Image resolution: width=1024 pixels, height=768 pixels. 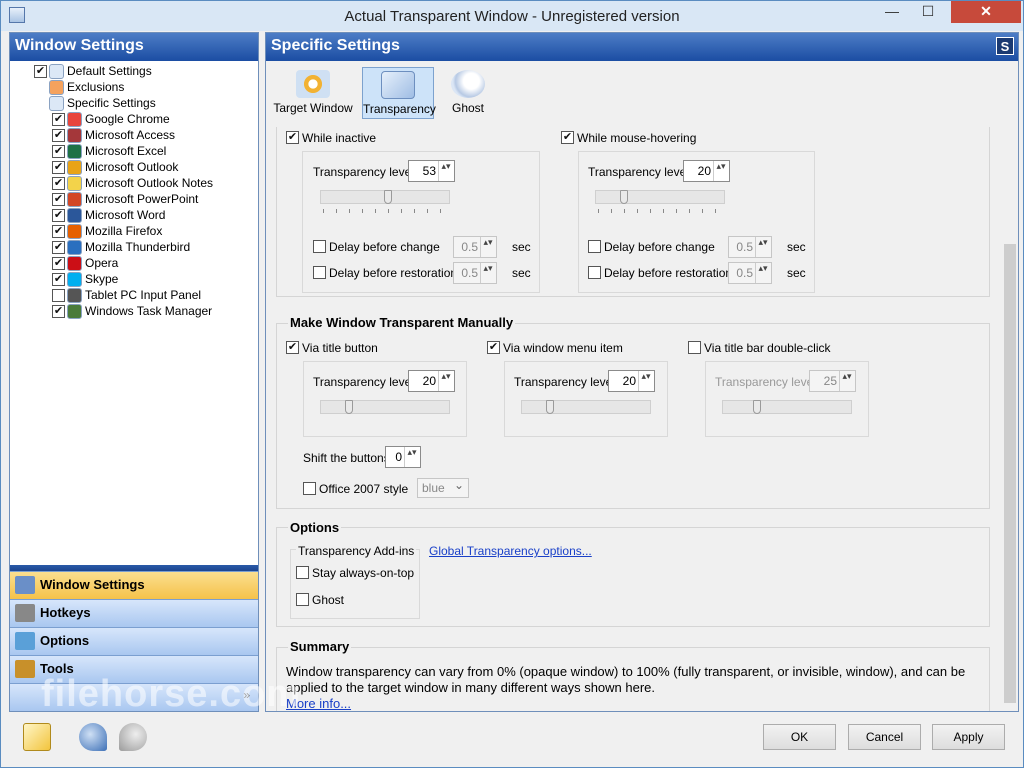 What do you see at coordinates (468, 93) in the screenshot?
I see `tab-ghost: Ghost` at bounding box center [468, 93].